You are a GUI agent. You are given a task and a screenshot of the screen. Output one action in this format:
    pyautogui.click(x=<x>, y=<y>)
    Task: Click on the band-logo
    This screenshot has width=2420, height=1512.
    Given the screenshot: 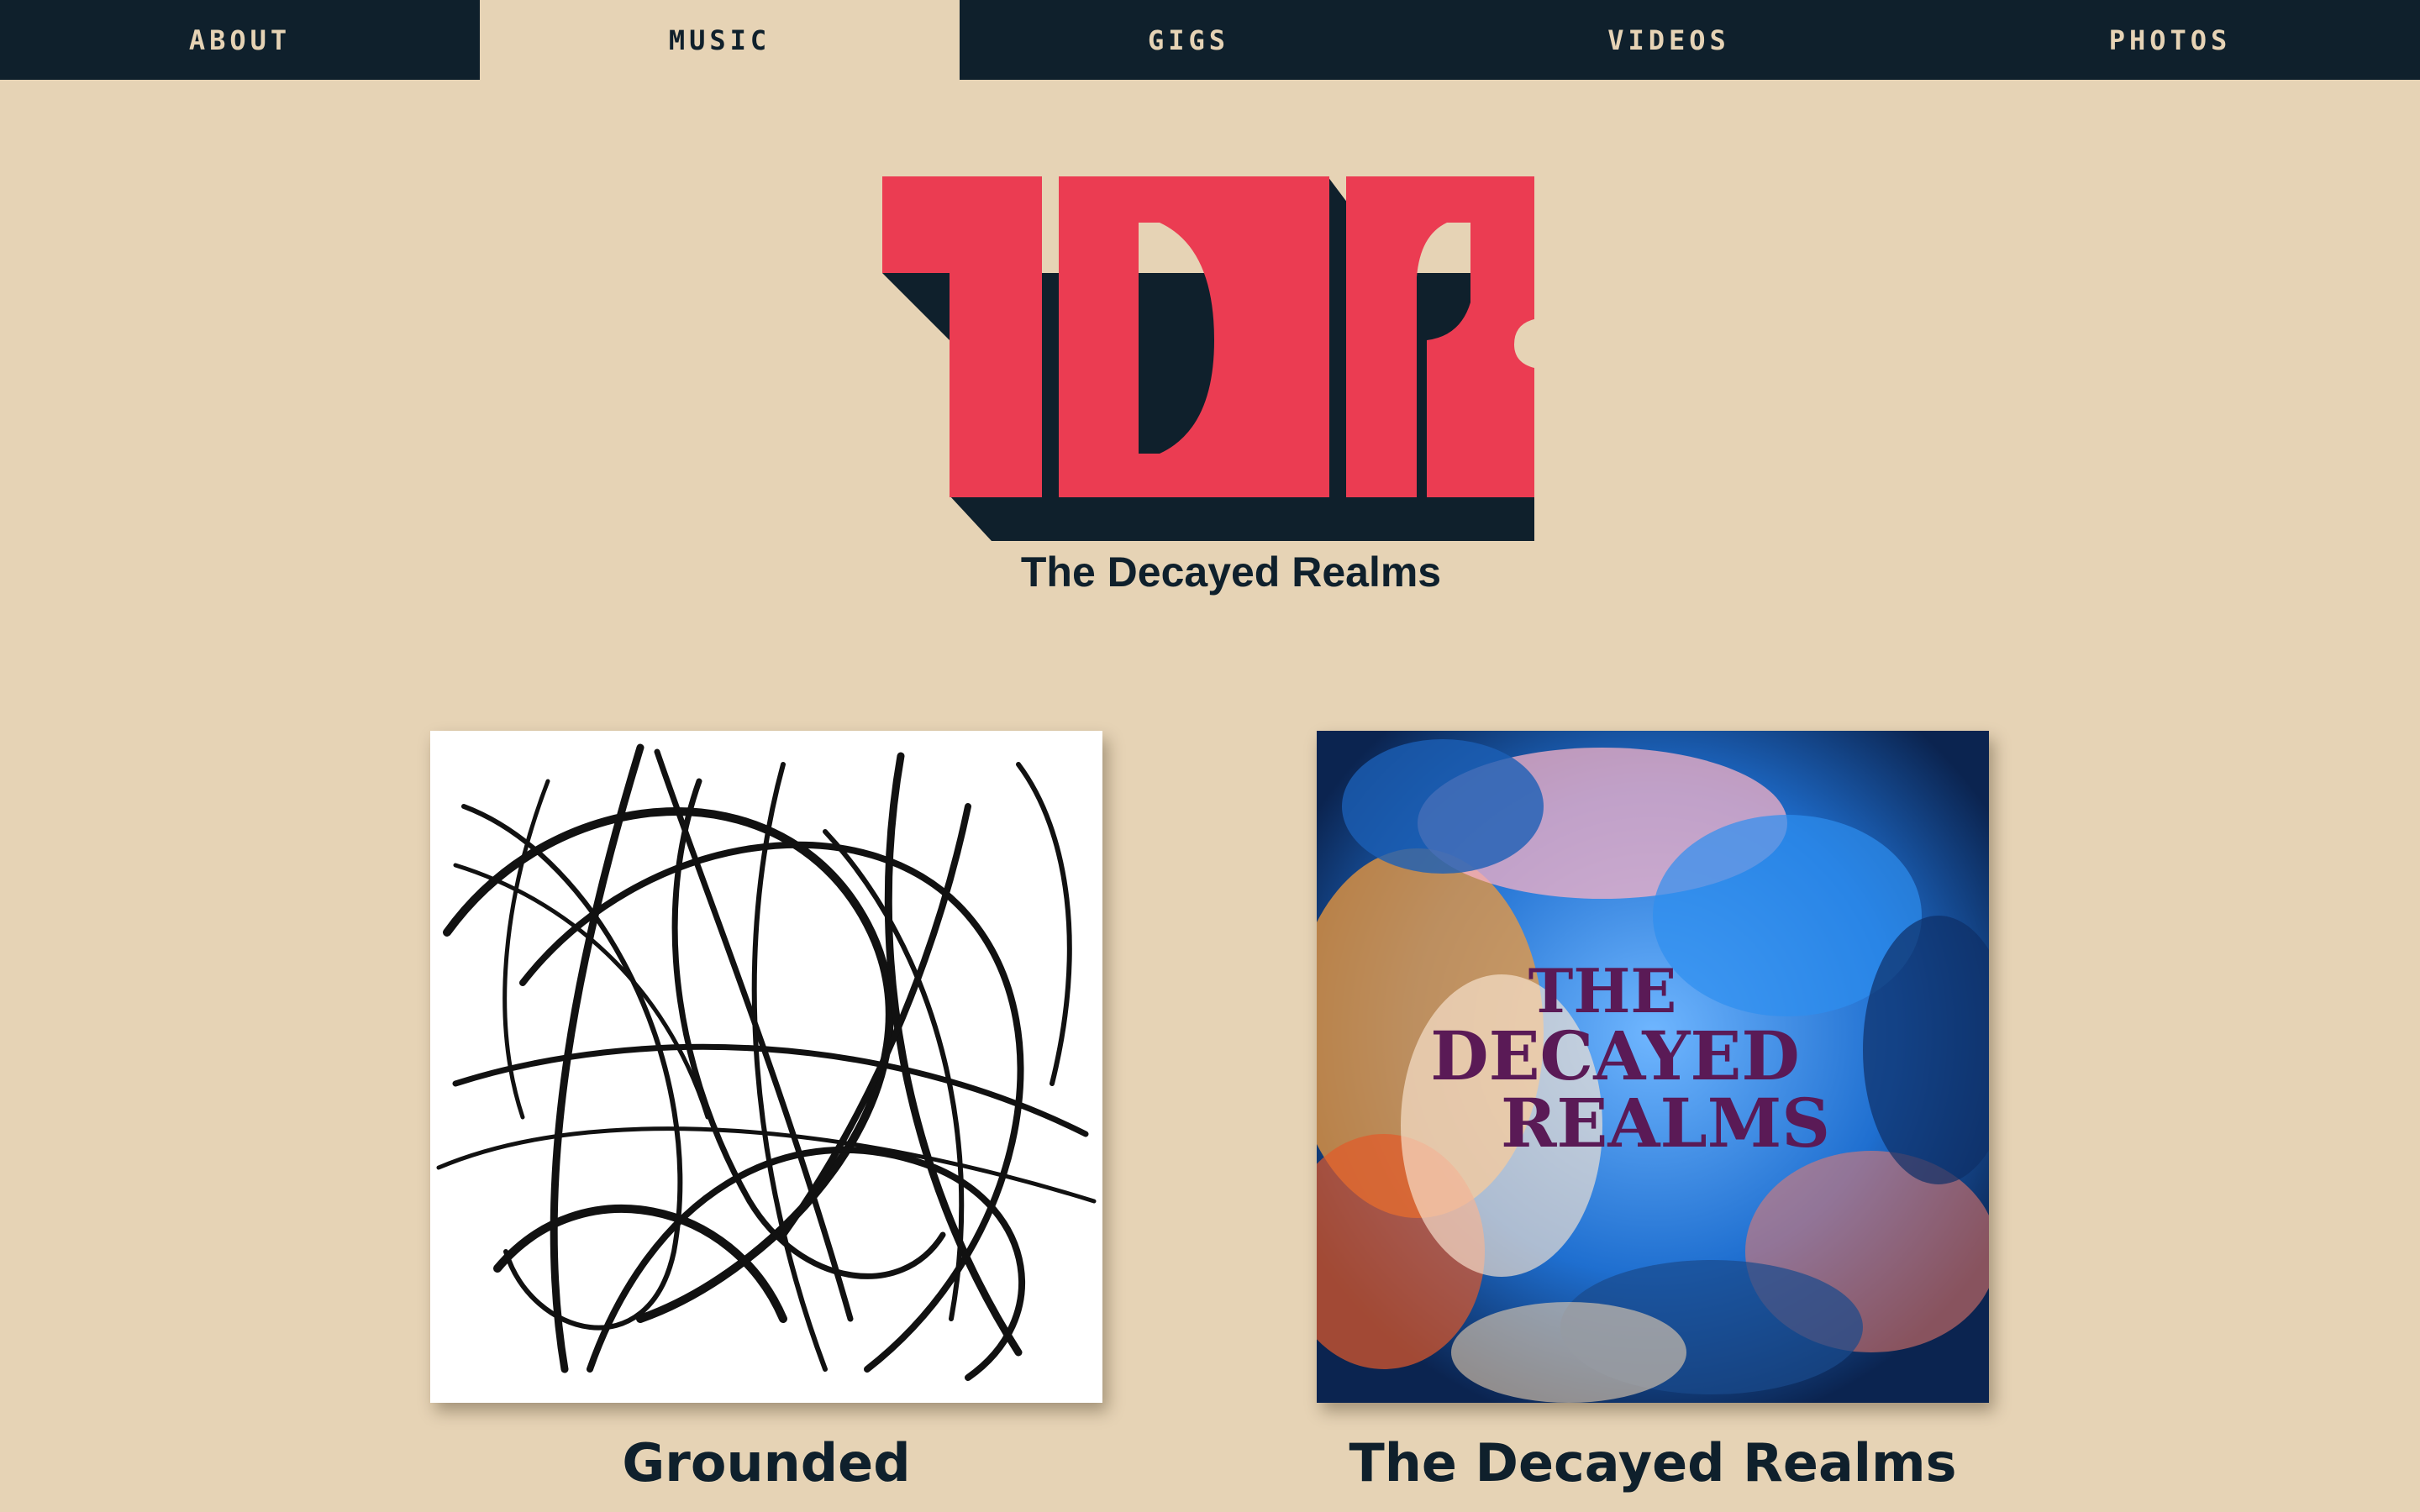 What is the action you would take?
    pyautogui.click(x=1208, y=358)
    